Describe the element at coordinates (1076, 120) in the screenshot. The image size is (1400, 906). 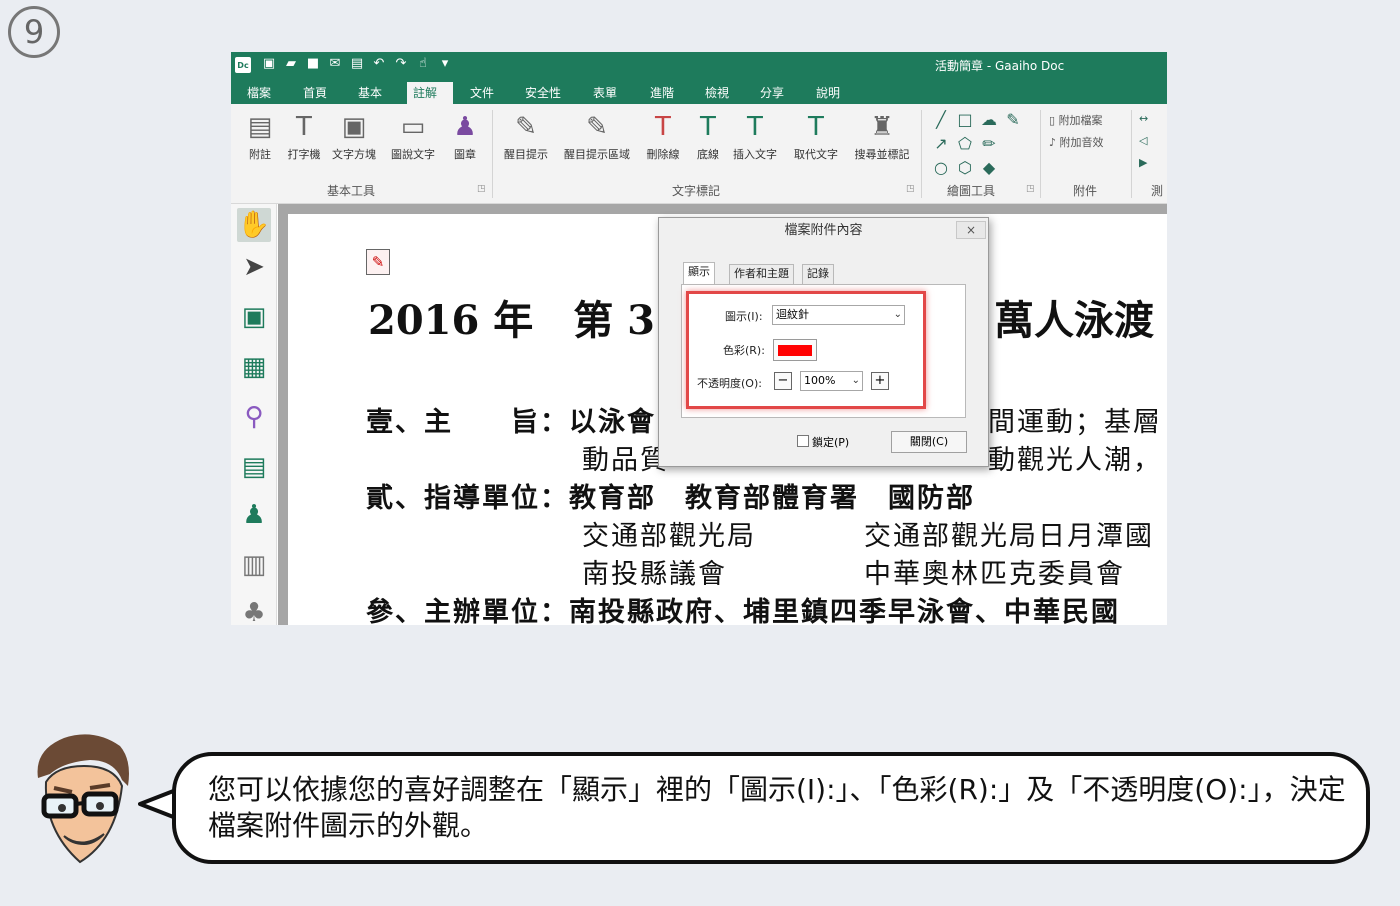
I see `attach-file-button: ▯ 附加檔案` at that location.